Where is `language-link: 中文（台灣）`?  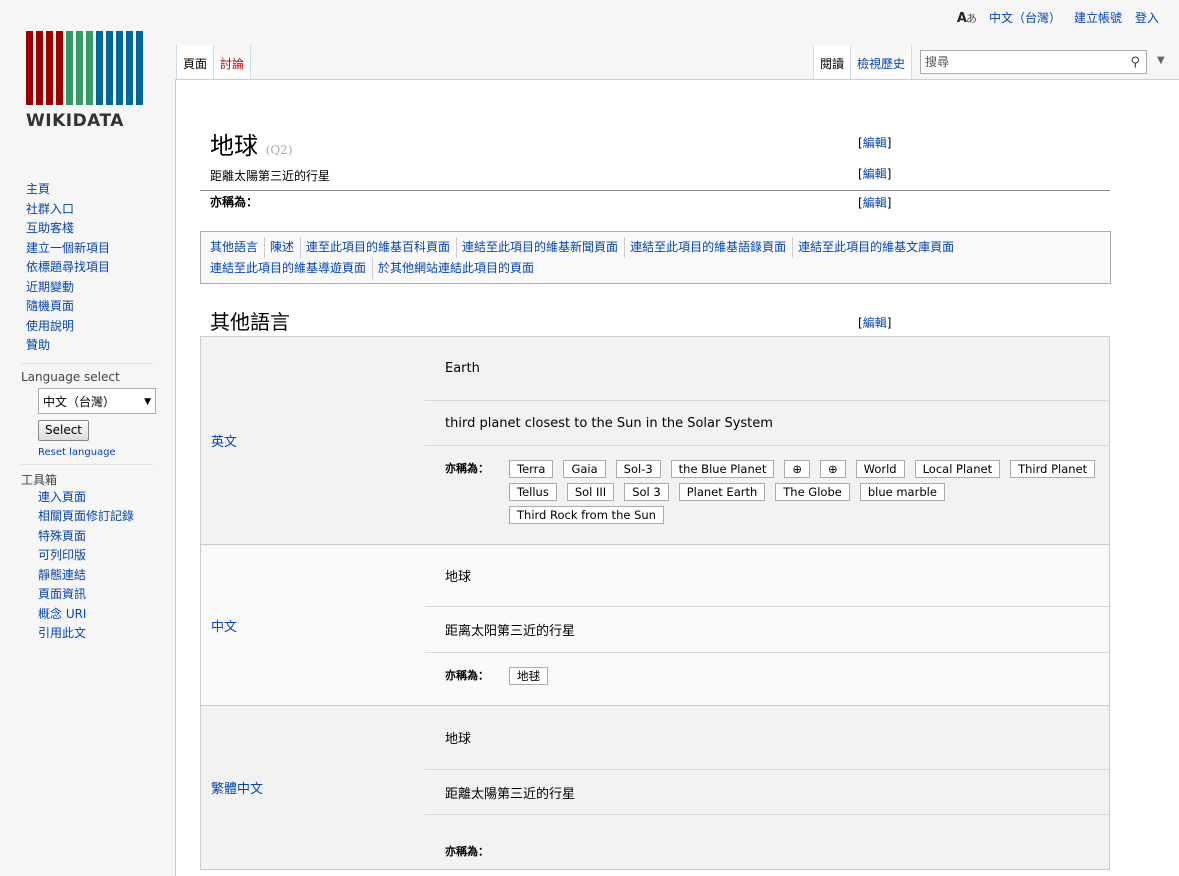
language-link: 中文（台灣） is located at coordinates (1025, 17).